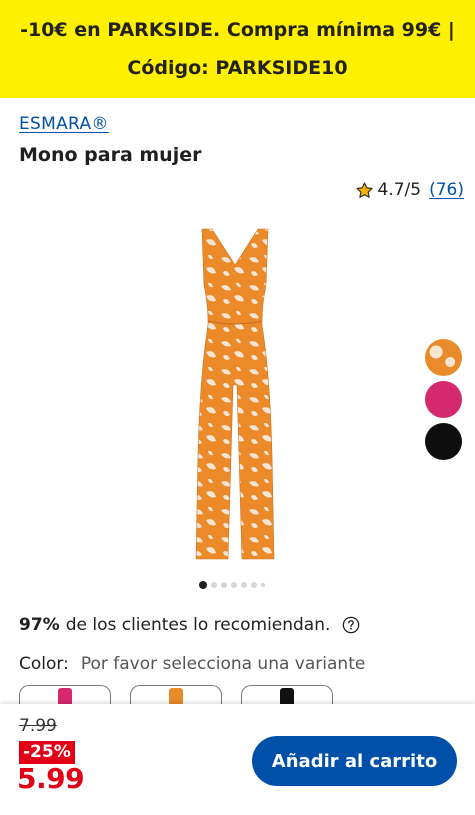 The height and width of the screenshot is (815, 475). What do you see at coordinates (443, 441) in the screenshot?
I see `swatch-black` at bounding box center [443, 441].